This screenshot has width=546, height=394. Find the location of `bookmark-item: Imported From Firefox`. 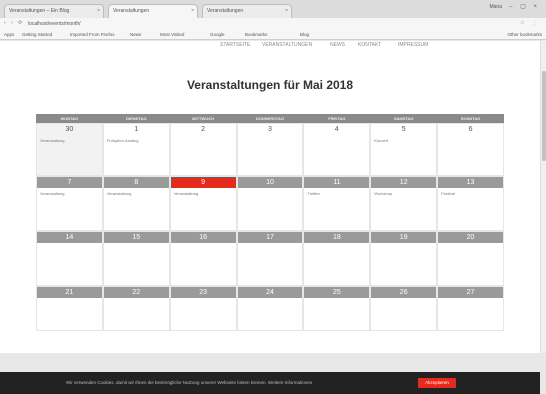

bookmark-item: Imported From Firefox is located at coordinates (92, 34).